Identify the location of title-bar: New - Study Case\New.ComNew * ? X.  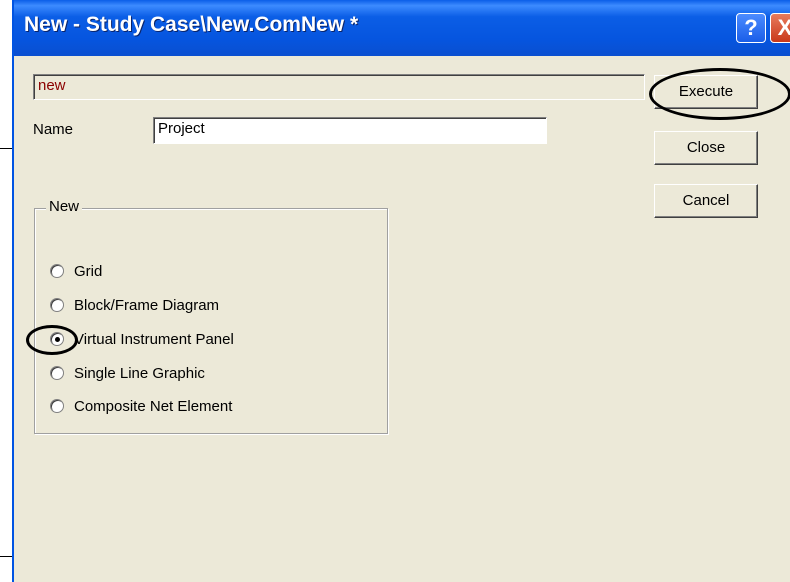
(402, 28).